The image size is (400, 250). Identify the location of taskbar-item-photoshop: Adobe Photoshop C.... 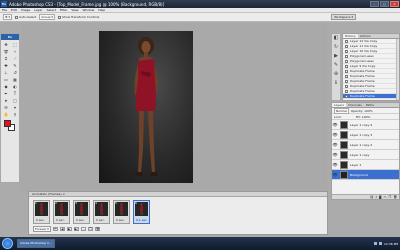
(36, 243).